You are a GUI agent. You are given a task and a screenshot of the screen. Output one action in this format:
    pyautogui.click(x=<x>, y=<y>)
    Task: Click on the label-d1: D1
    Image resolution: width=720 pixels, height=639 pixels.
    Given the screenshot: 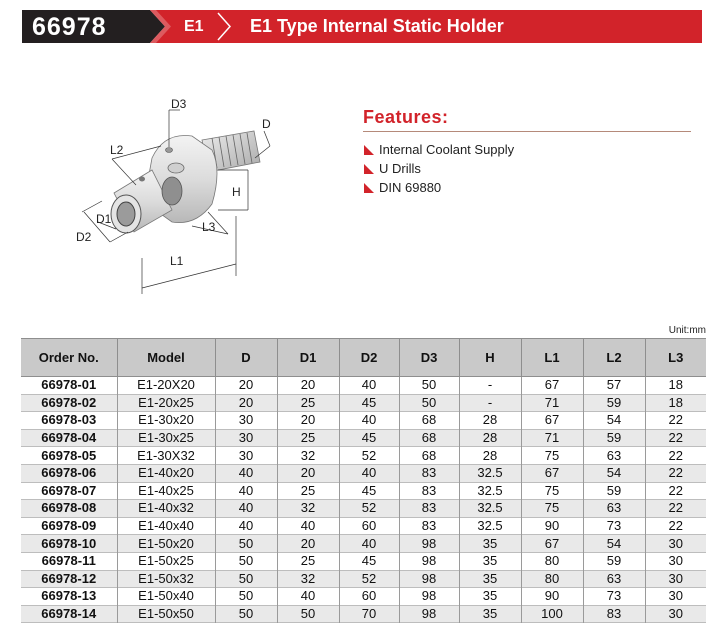 What is the action you would take?
    pyautogui.click(x=104, y=219)
    